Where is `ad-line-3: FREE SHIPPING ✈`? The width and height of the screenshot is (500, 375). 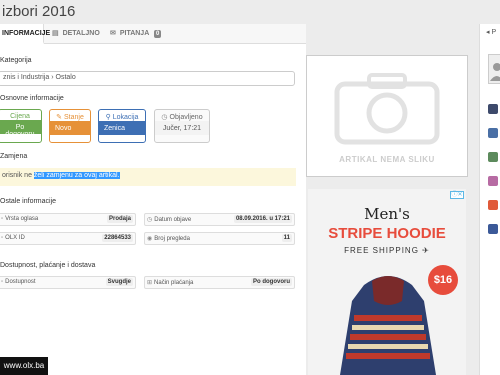
ad-line-3: FREE SHIPPING ✈ is located at coordinates (387, 250).